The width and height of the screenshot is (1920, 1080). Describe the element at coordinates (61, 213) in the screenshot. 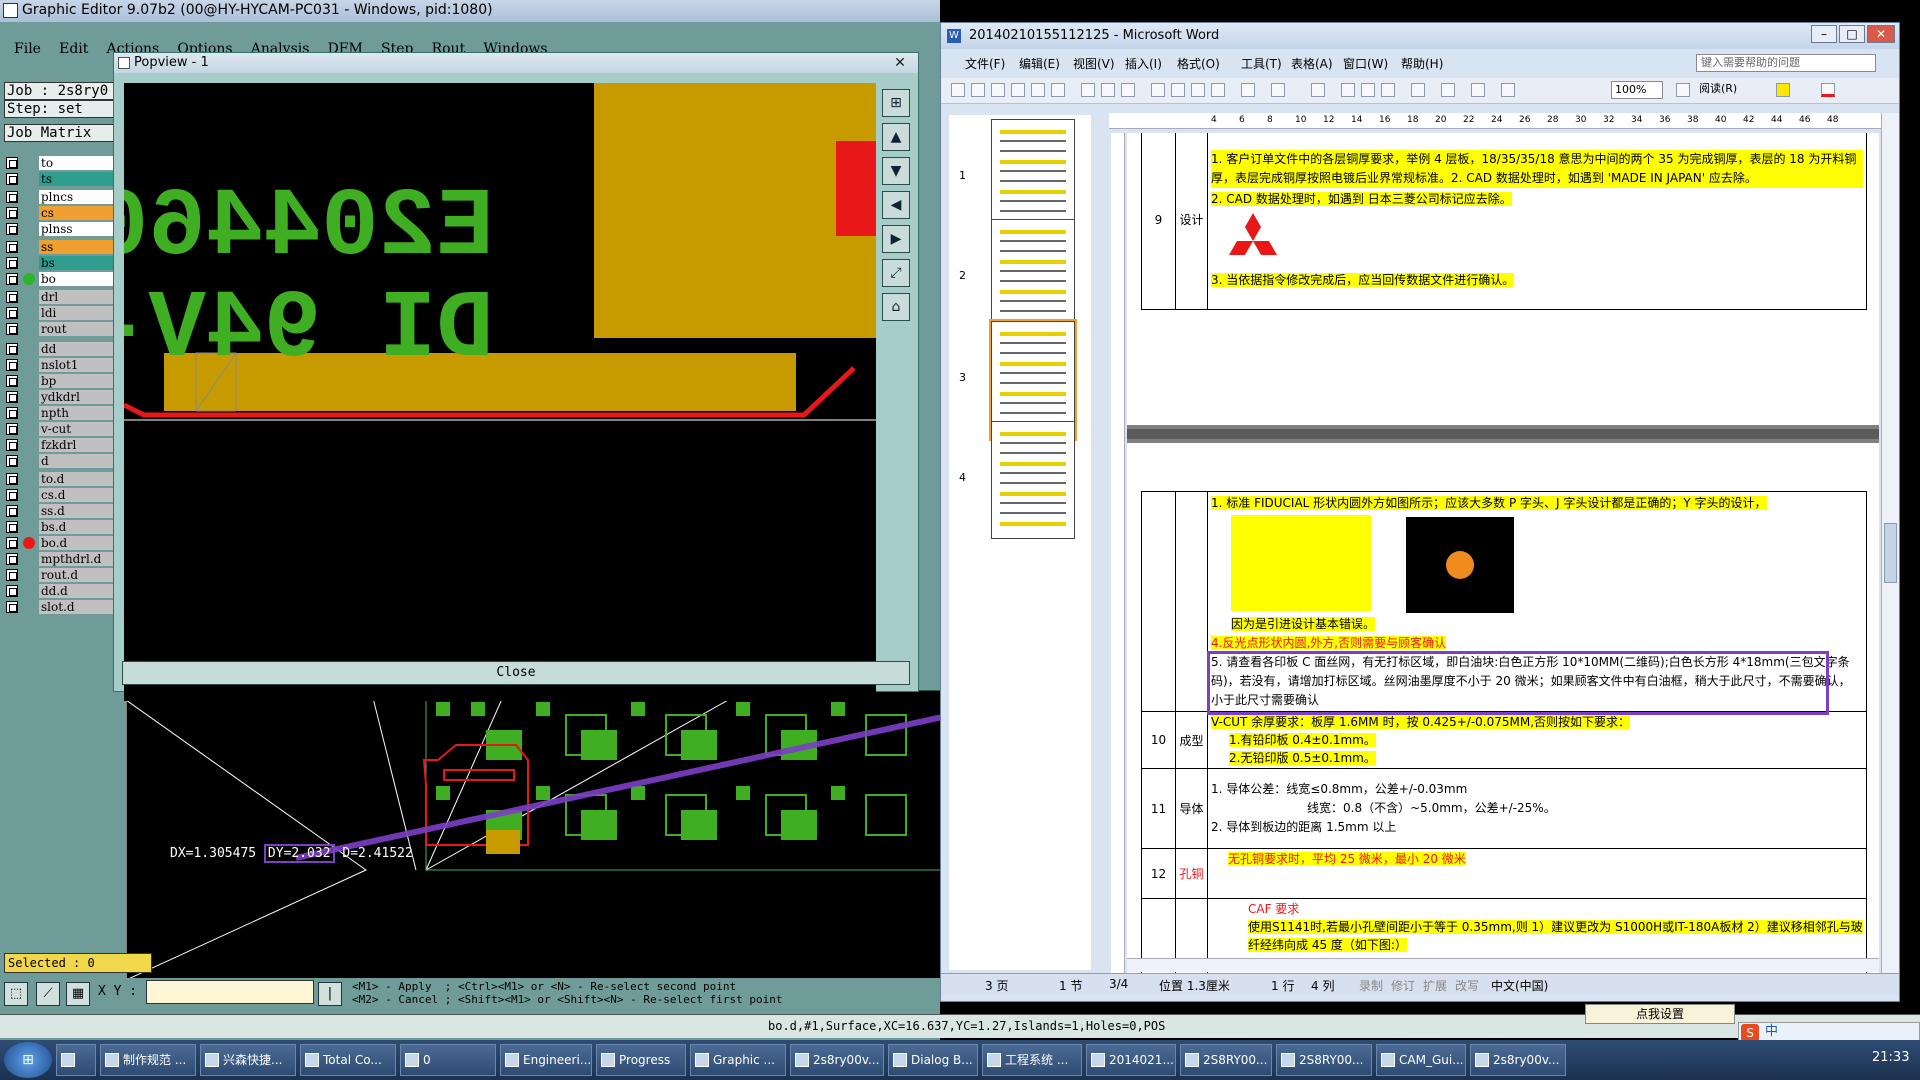

I see `layer-row: cs` at that location.